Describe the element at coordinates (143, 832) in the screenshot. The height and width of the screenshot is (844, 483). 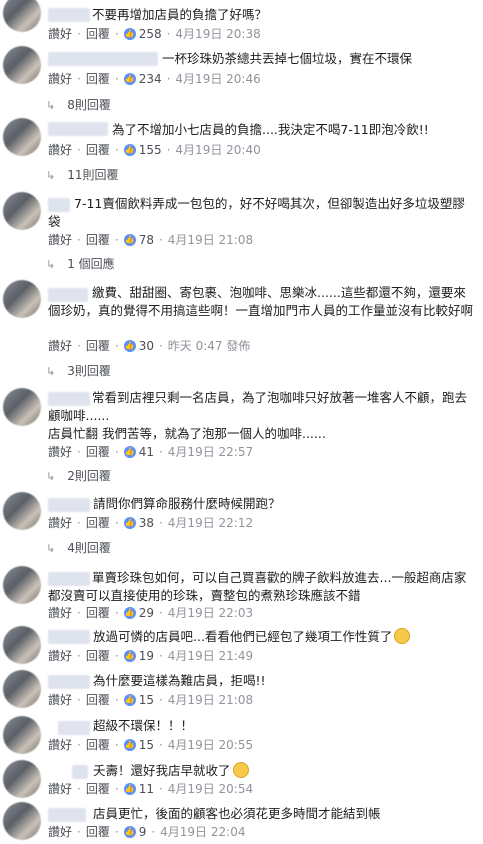
I see `like-count: 9` at that location.